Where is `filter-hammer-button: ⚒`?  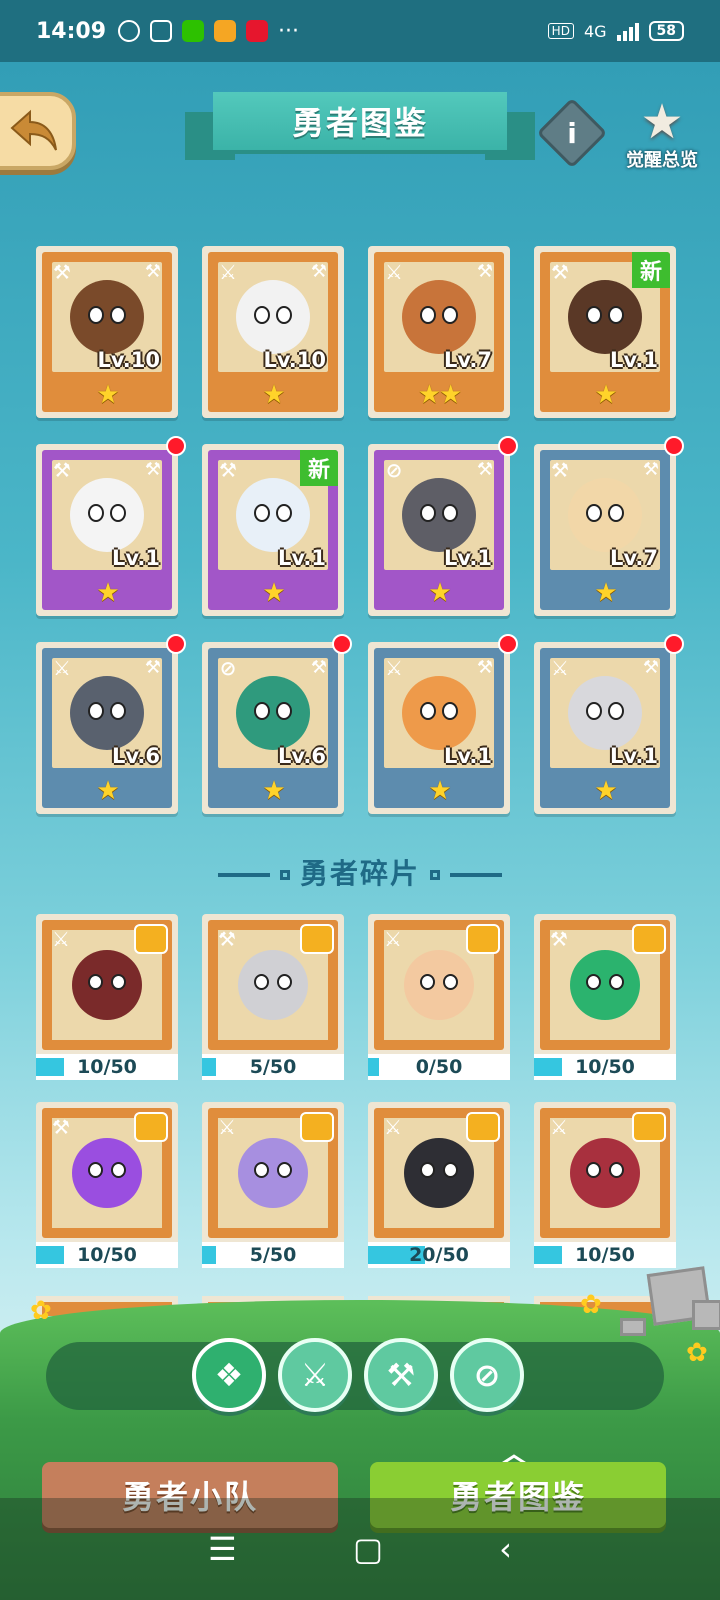
filter-hammer-button: ⚒ is located at coordinates (401, 1375).